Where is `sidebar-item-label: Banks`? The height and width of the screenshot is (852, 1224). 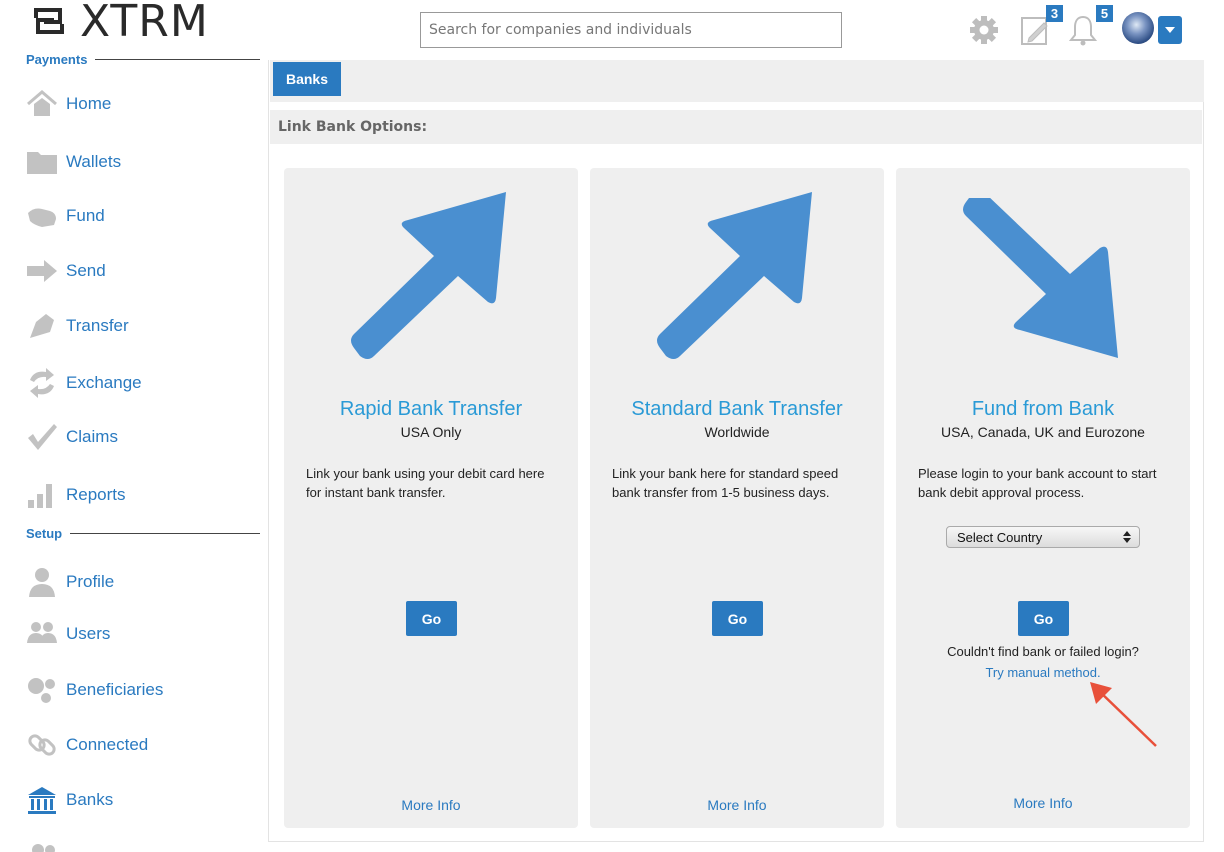
sidebar-item-label: Banks is located at coordinates (90, 799).